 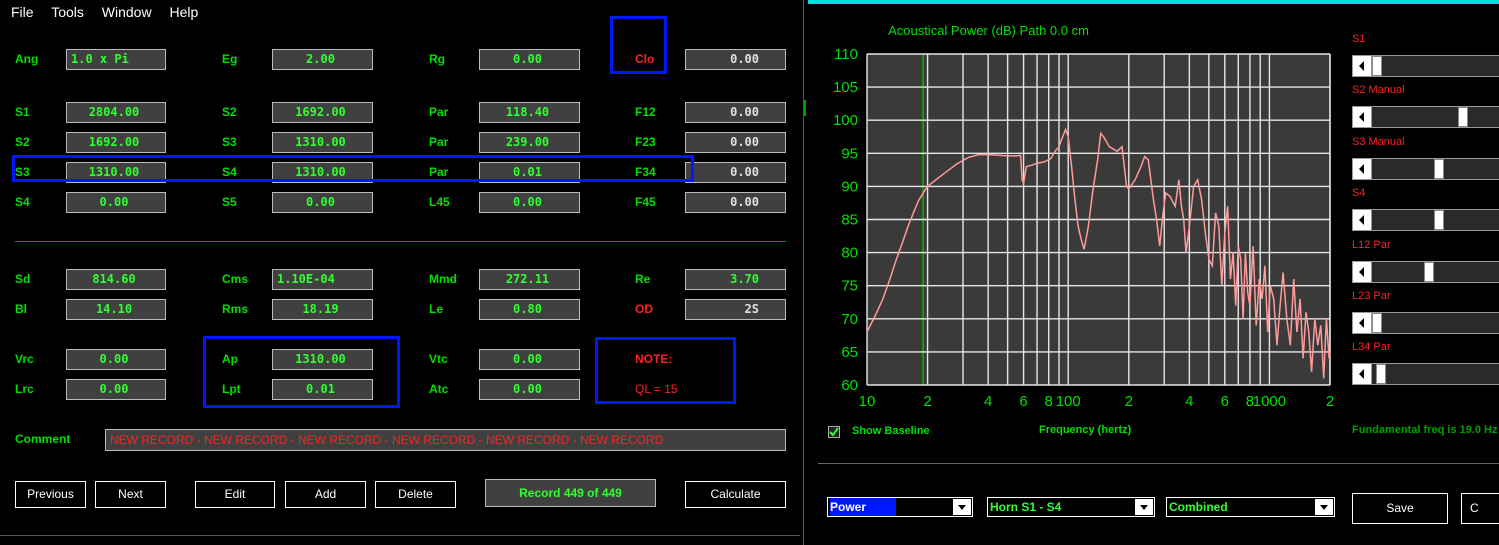 I want to click on menu-window: Window, so click(x=127, y=12).